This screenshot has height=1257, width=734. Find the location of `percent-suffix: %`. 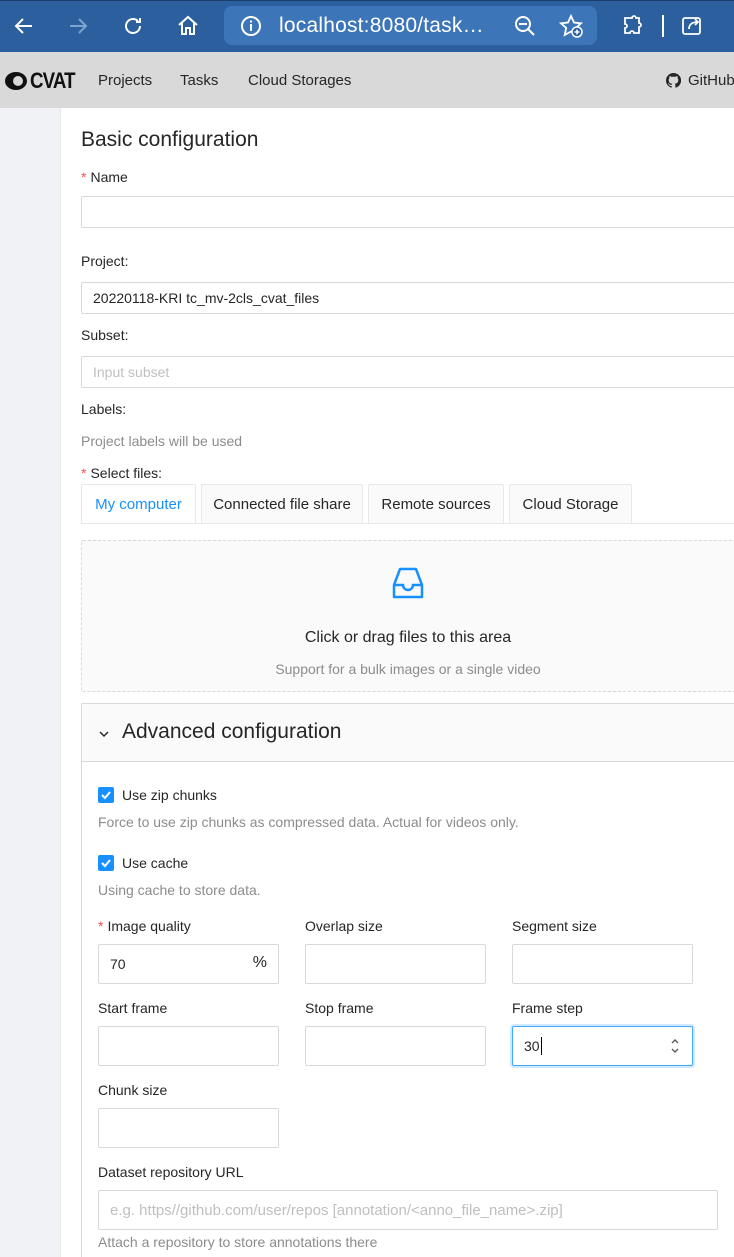

percent-suffix: % is located at coordinates (259, 962).